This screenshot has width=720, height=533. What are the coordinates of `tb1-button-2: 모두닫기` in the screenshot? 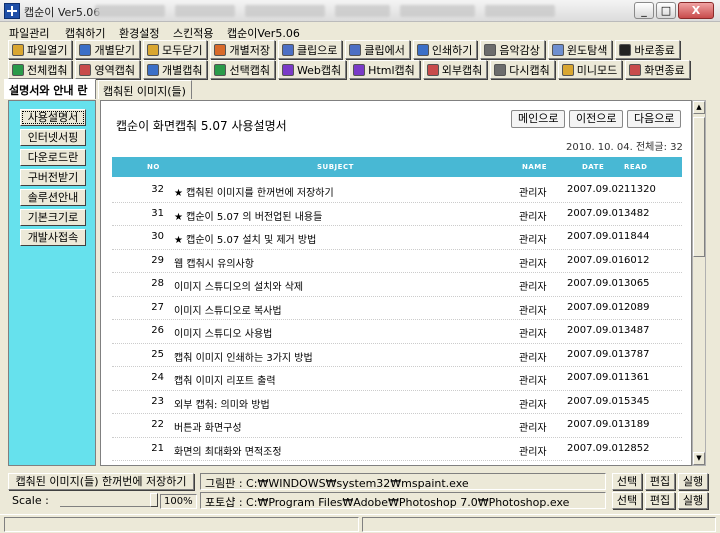 It's located at (175, 49).